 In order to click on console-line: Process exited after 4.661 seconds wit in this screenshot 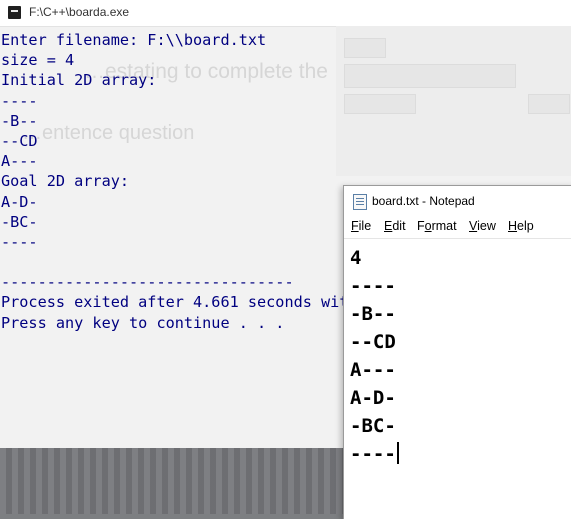, I will do `click(175, 302)`.